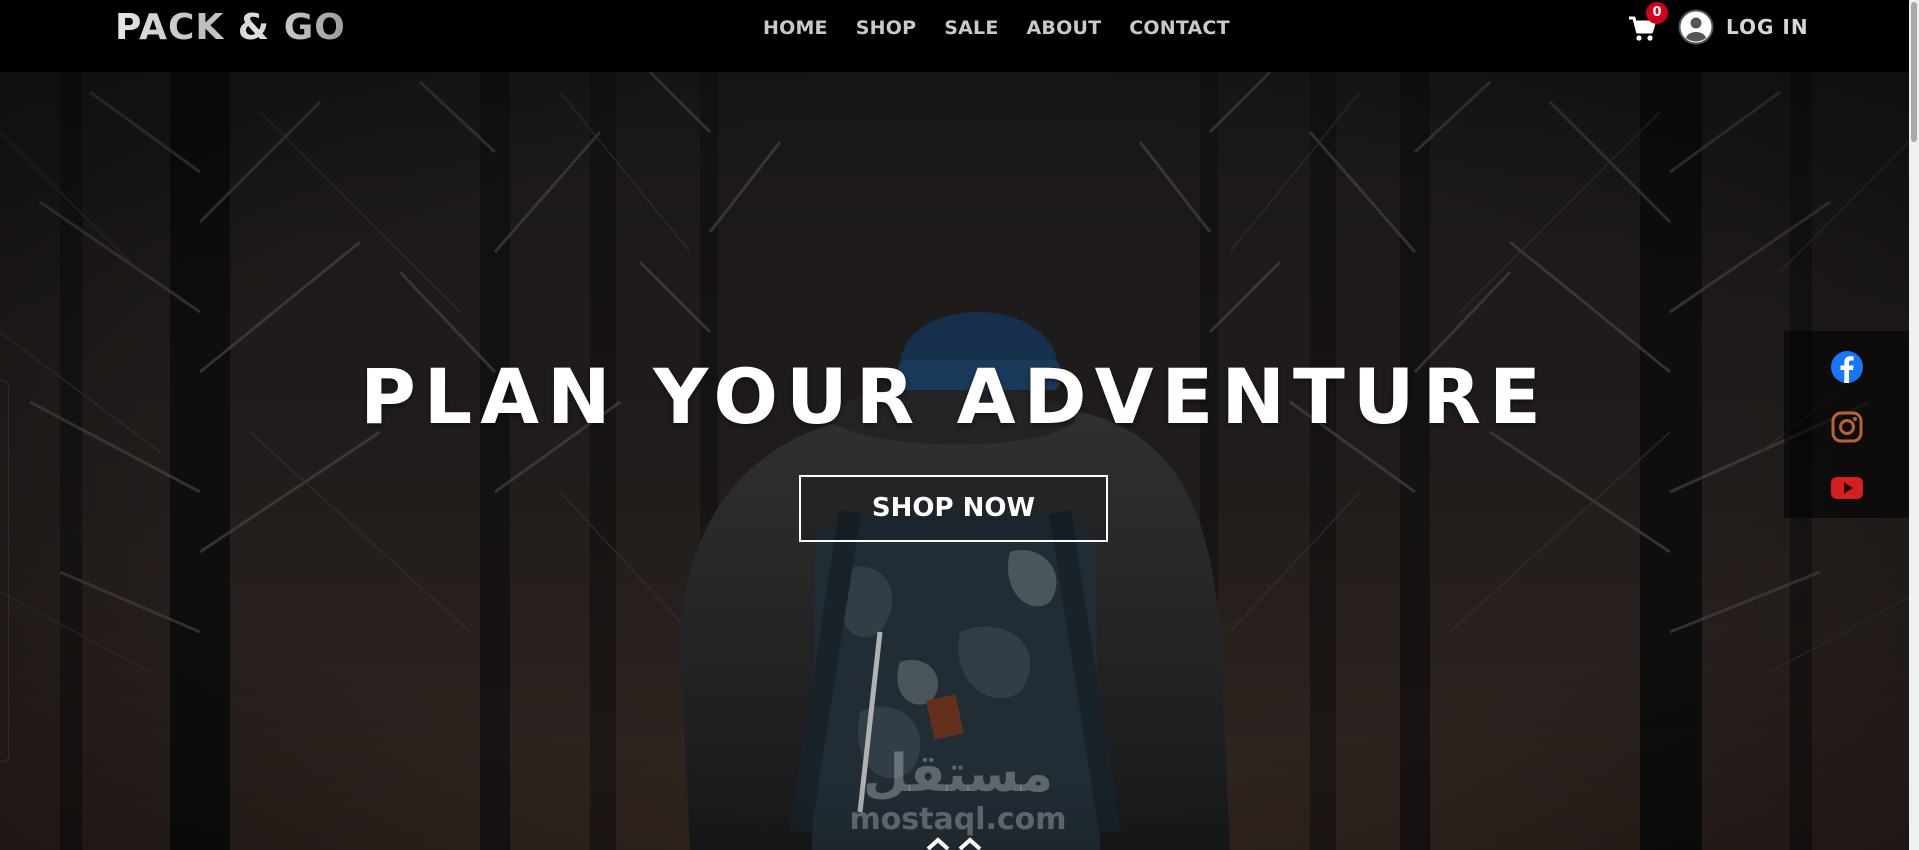  Describe the element at coordinates (1064, 28) in the screenshot. I see `nav-about: ABOUT` at that location.